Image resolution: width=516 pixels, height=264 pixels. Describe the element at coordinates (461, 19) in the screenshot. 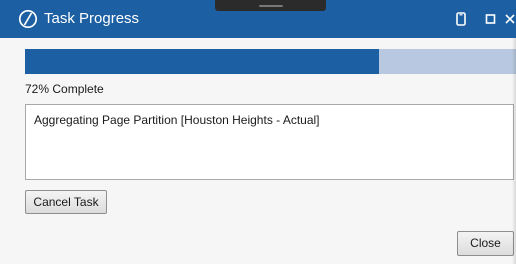

I see `phone-icon` at that location.